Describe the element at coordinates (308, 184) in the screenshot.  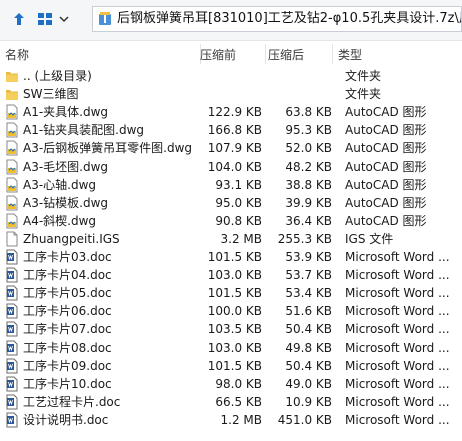
I see `compressed-size: 38.8 KB` at that location.